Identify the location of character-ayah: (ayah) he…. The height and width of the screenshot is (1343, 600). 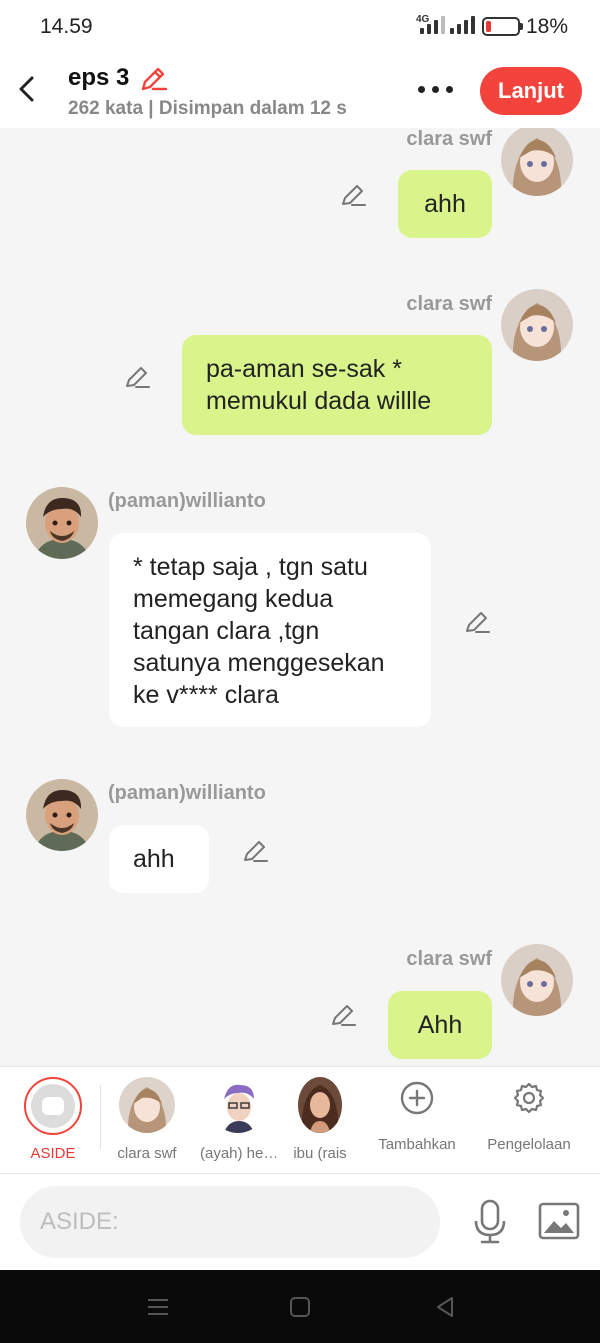
(238, 1119).